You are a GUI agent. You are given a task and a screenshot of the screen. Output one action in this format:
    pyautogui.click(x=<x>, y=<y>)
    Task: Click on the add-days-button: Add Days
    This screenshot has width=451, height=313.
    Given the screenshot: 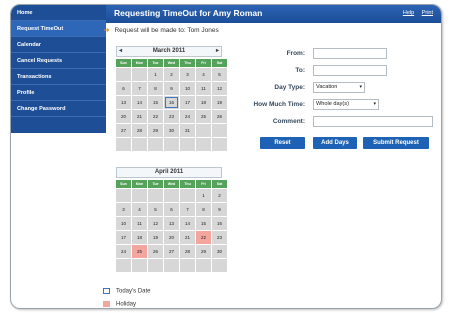 What is the action you would take?
    pyautogui.click(x=335, y=143)
    